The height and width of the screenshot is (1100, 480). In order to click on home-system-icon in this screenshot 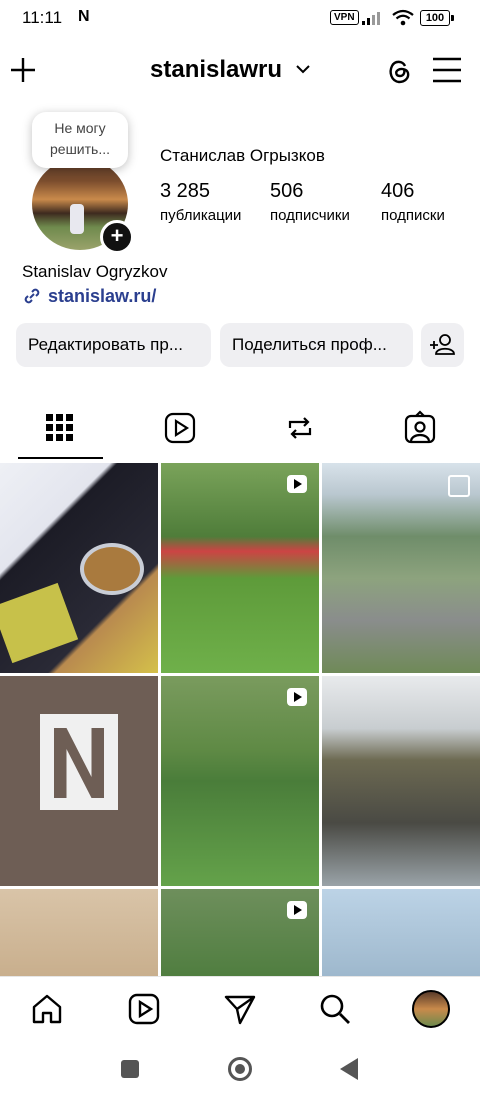, I will do `click(240, 1069)`.